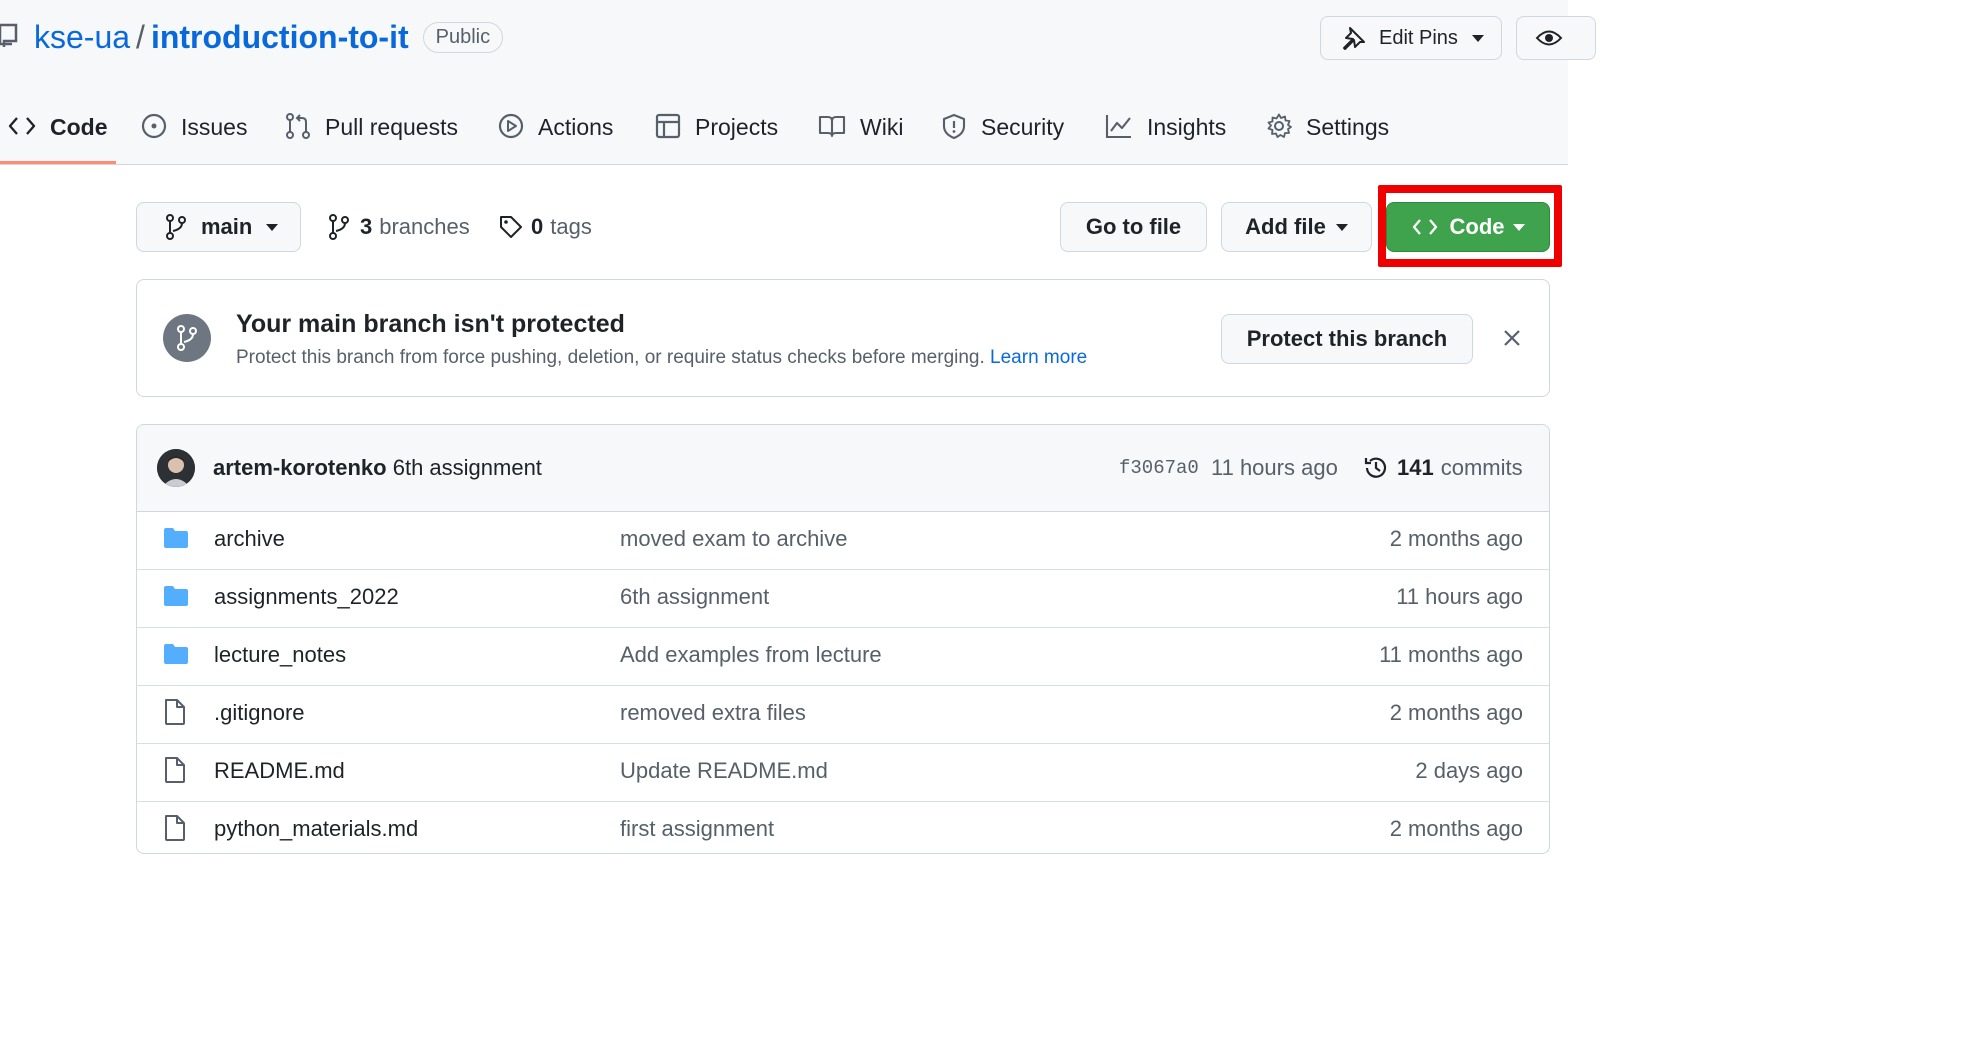  Describe the element at coordinates (1159, 468) in the screenshot. I see `commit-sha: f3067a0` at that location.